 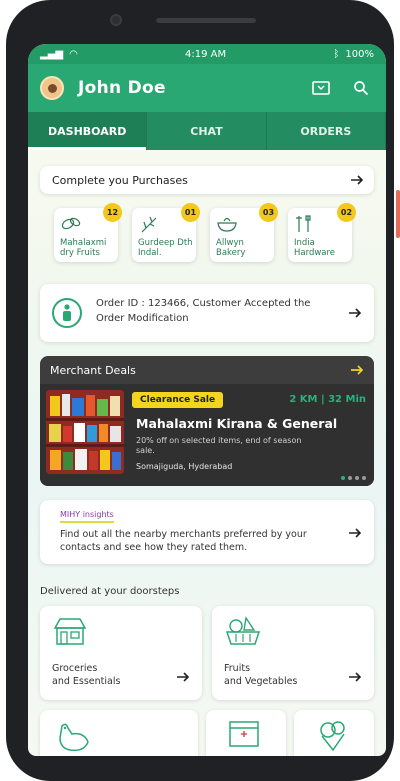 I want to click on plant-icon, so click(x=149, y=226).